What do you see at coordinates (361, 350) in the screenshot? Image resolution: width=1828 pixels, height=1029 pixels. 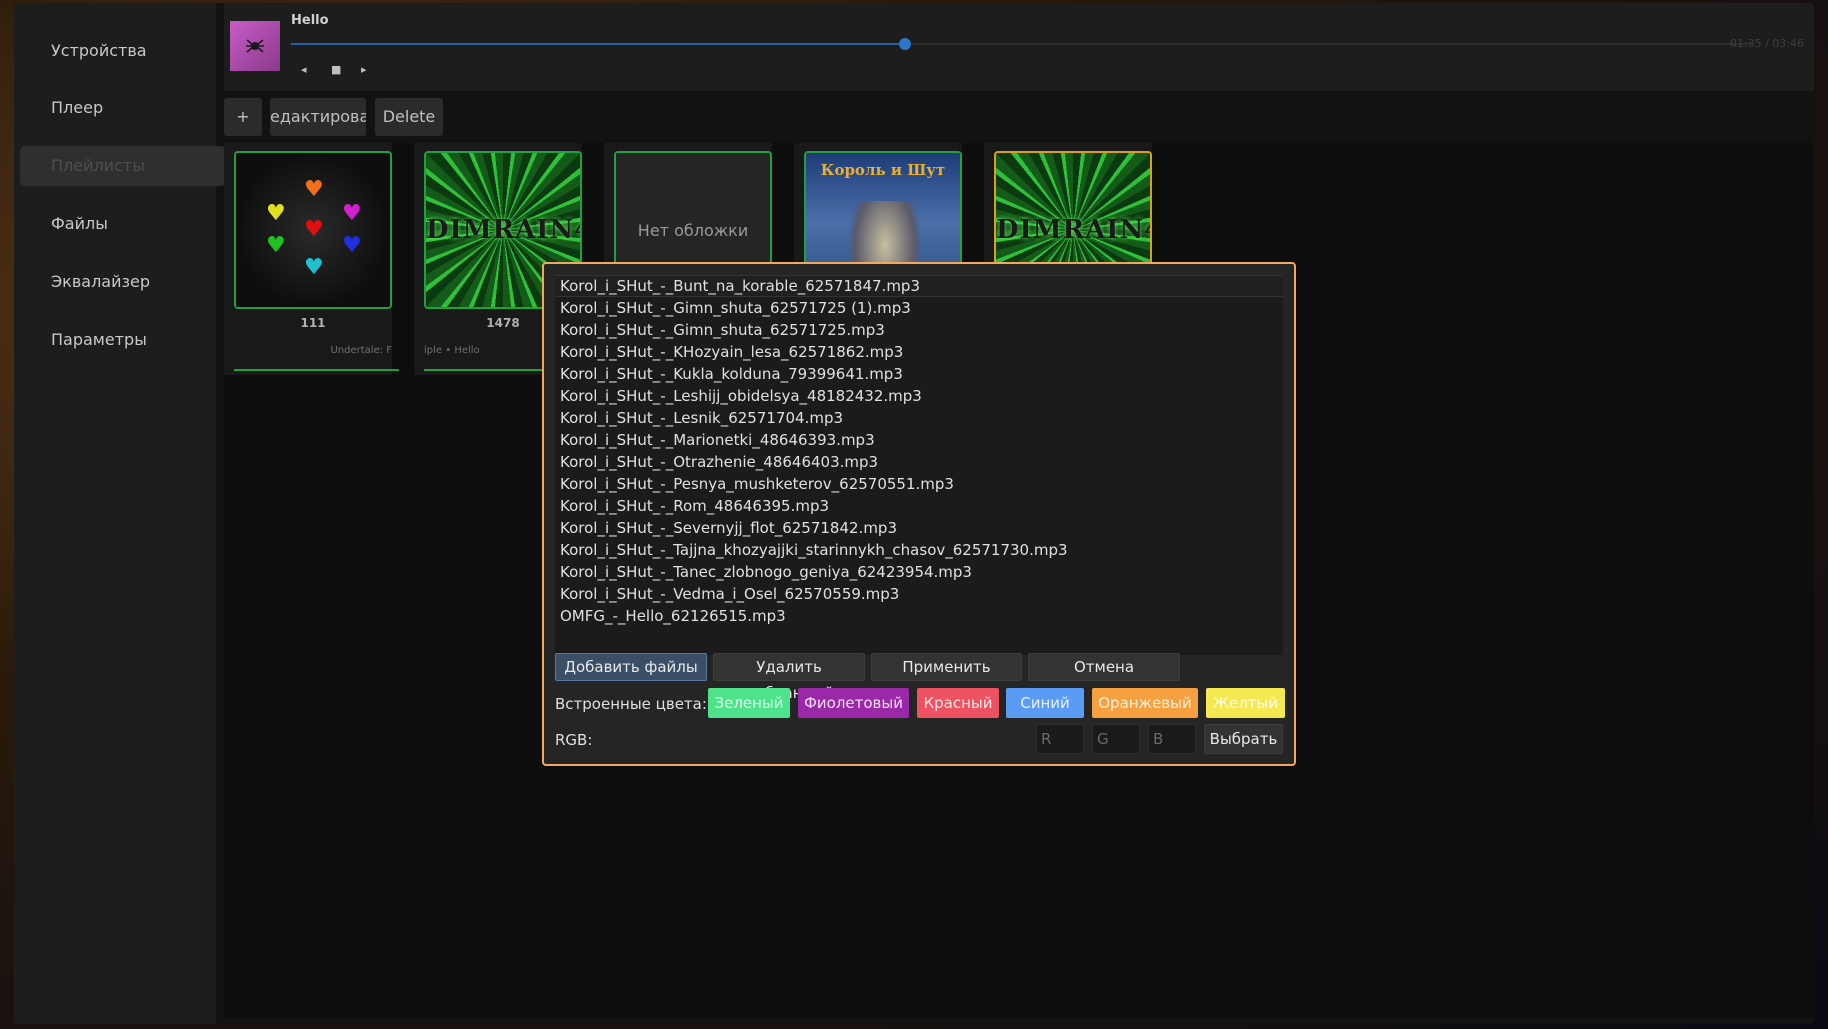 I see `playlist-subtitle: Undertale: F` at bounding box center [361, 350].